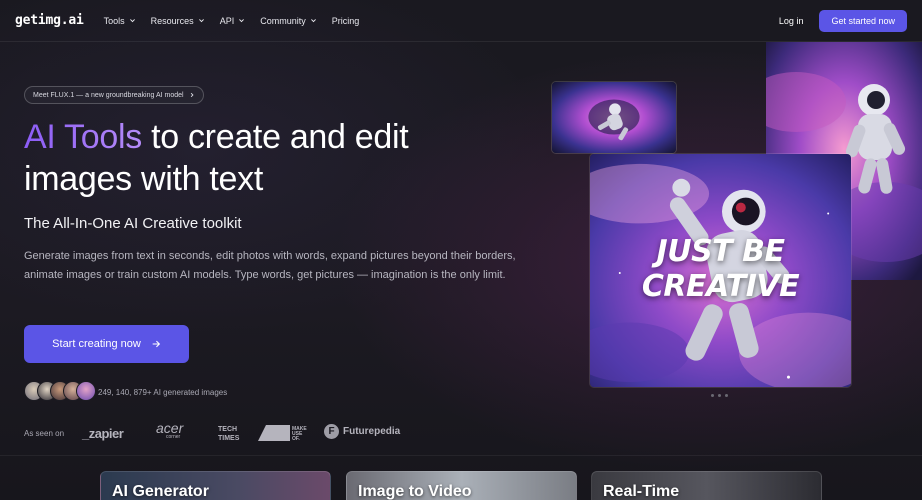 The height and width of the screenshot is (500, 922). I want to click on nav-actions: Log in Get started now, so click(843, 20).